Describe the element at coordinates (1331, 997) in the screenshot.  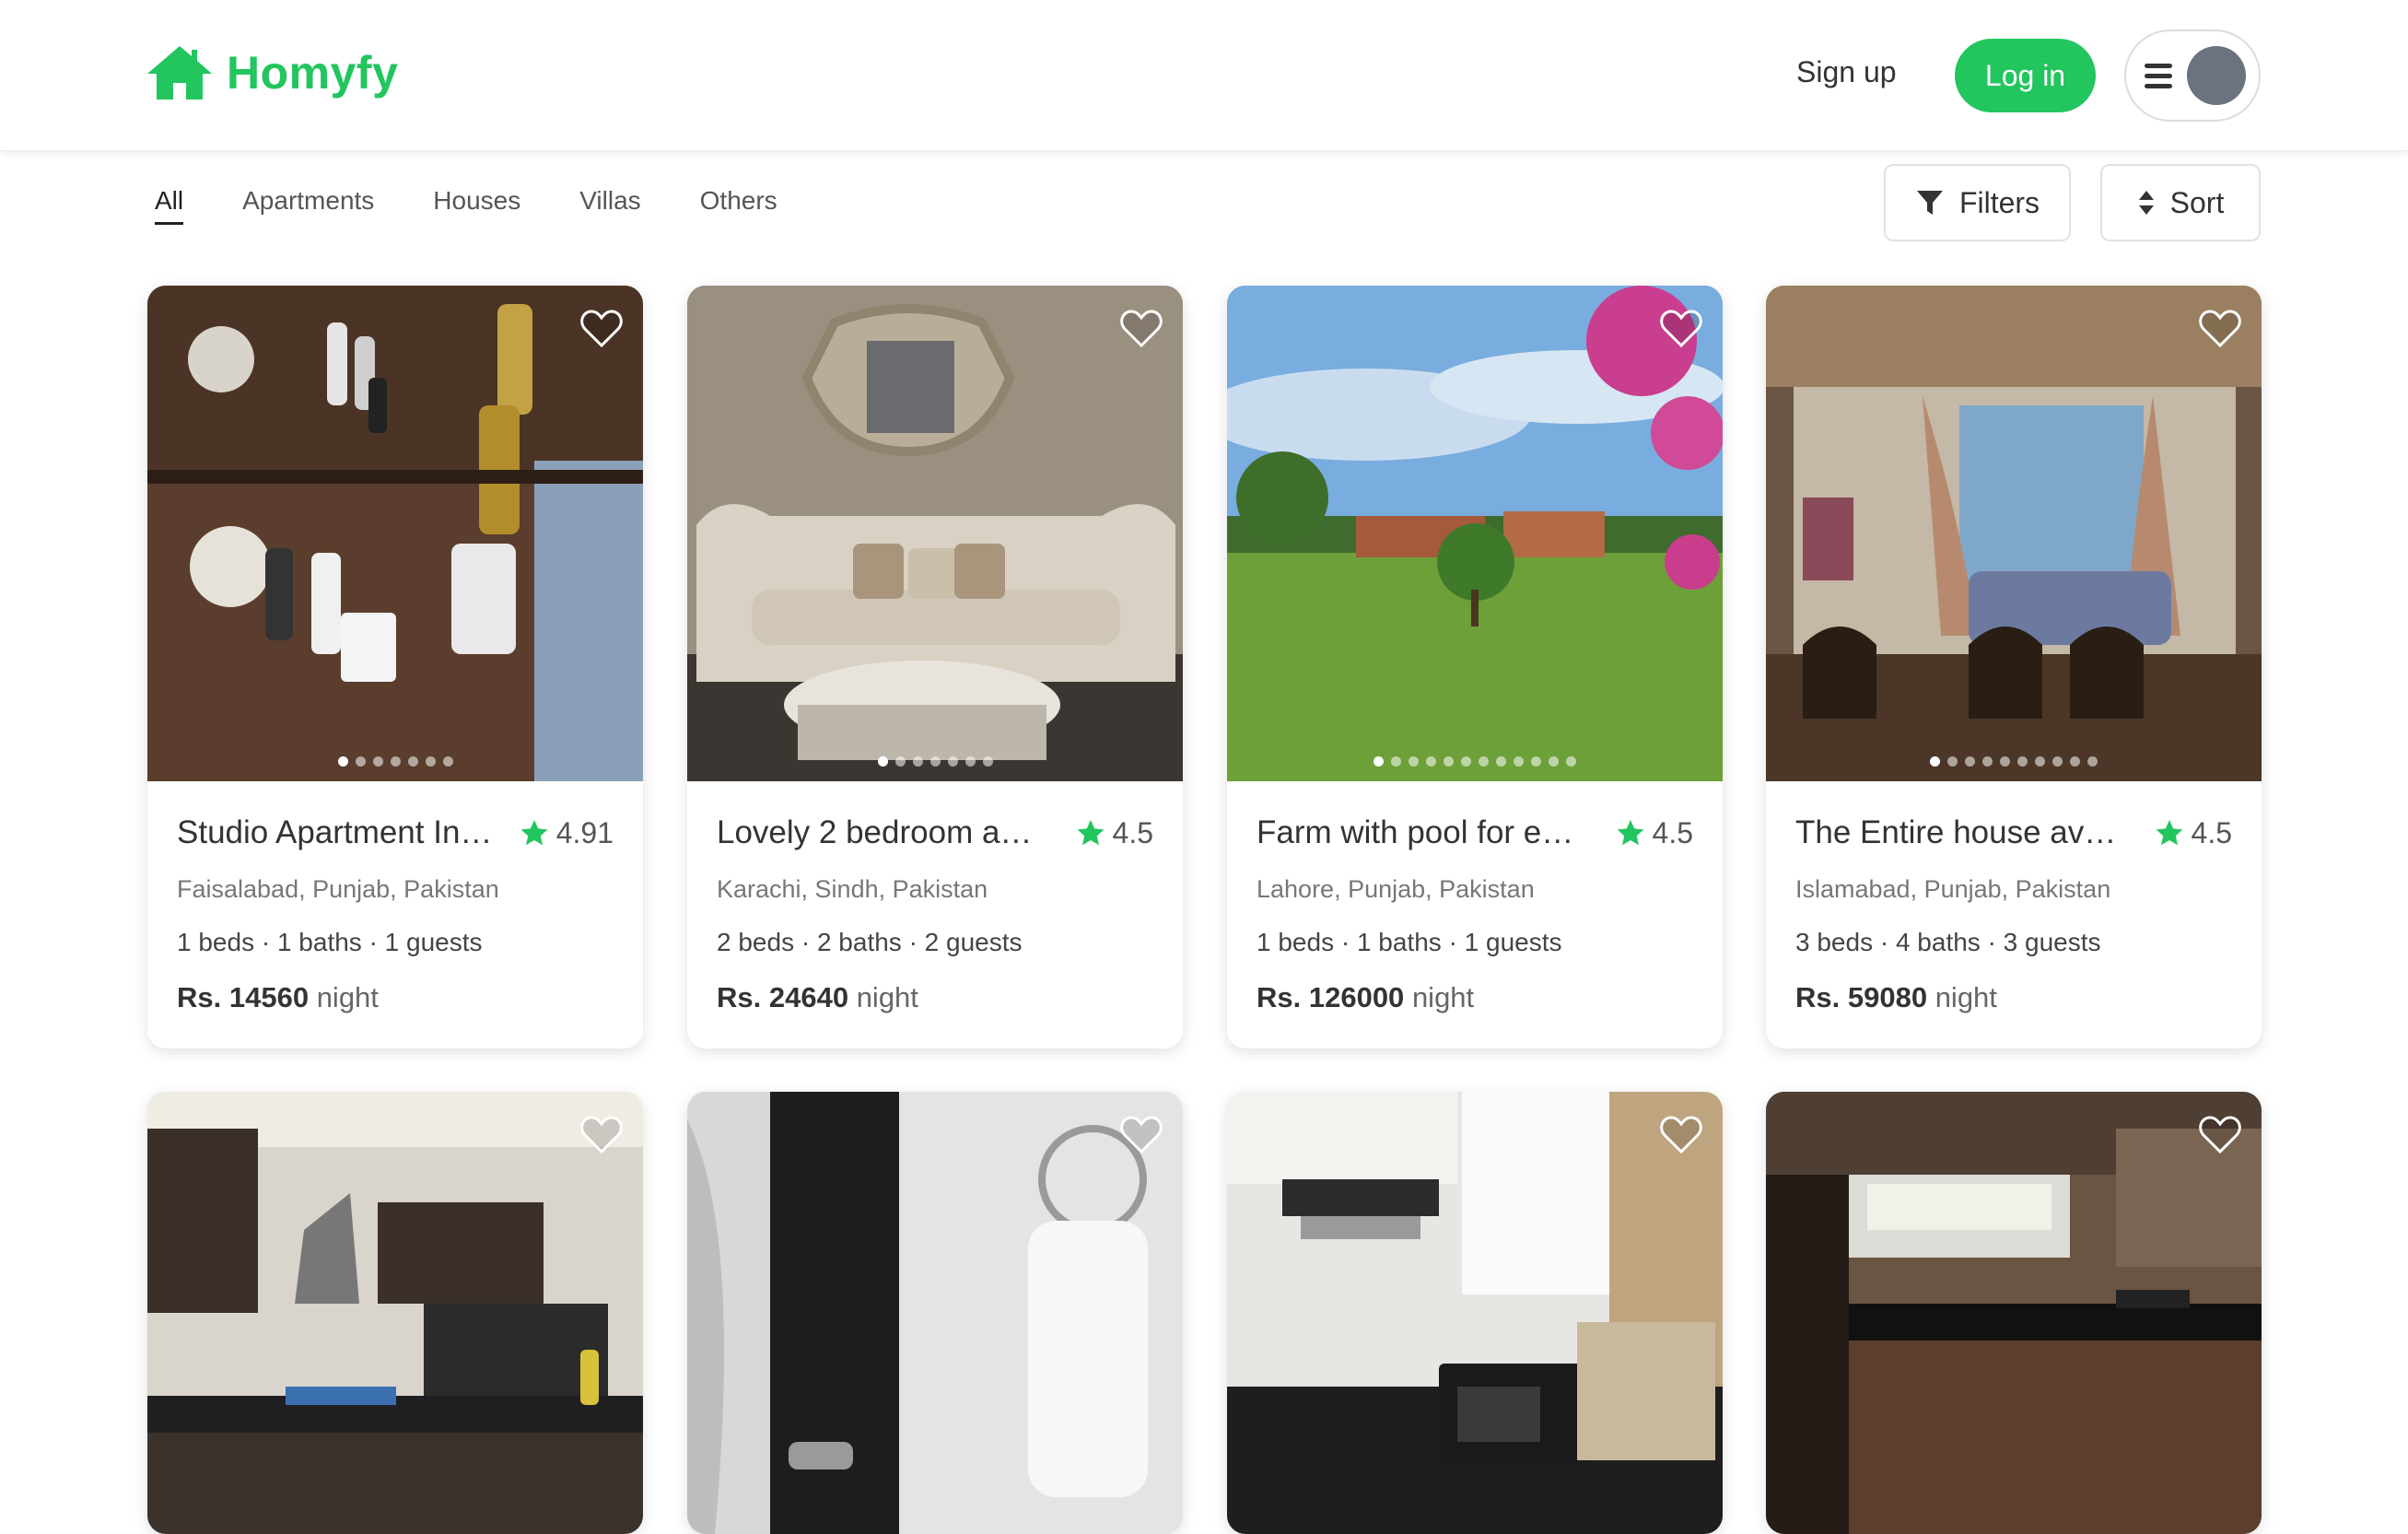
I see `price-amount: Rs. 126000` at that location.